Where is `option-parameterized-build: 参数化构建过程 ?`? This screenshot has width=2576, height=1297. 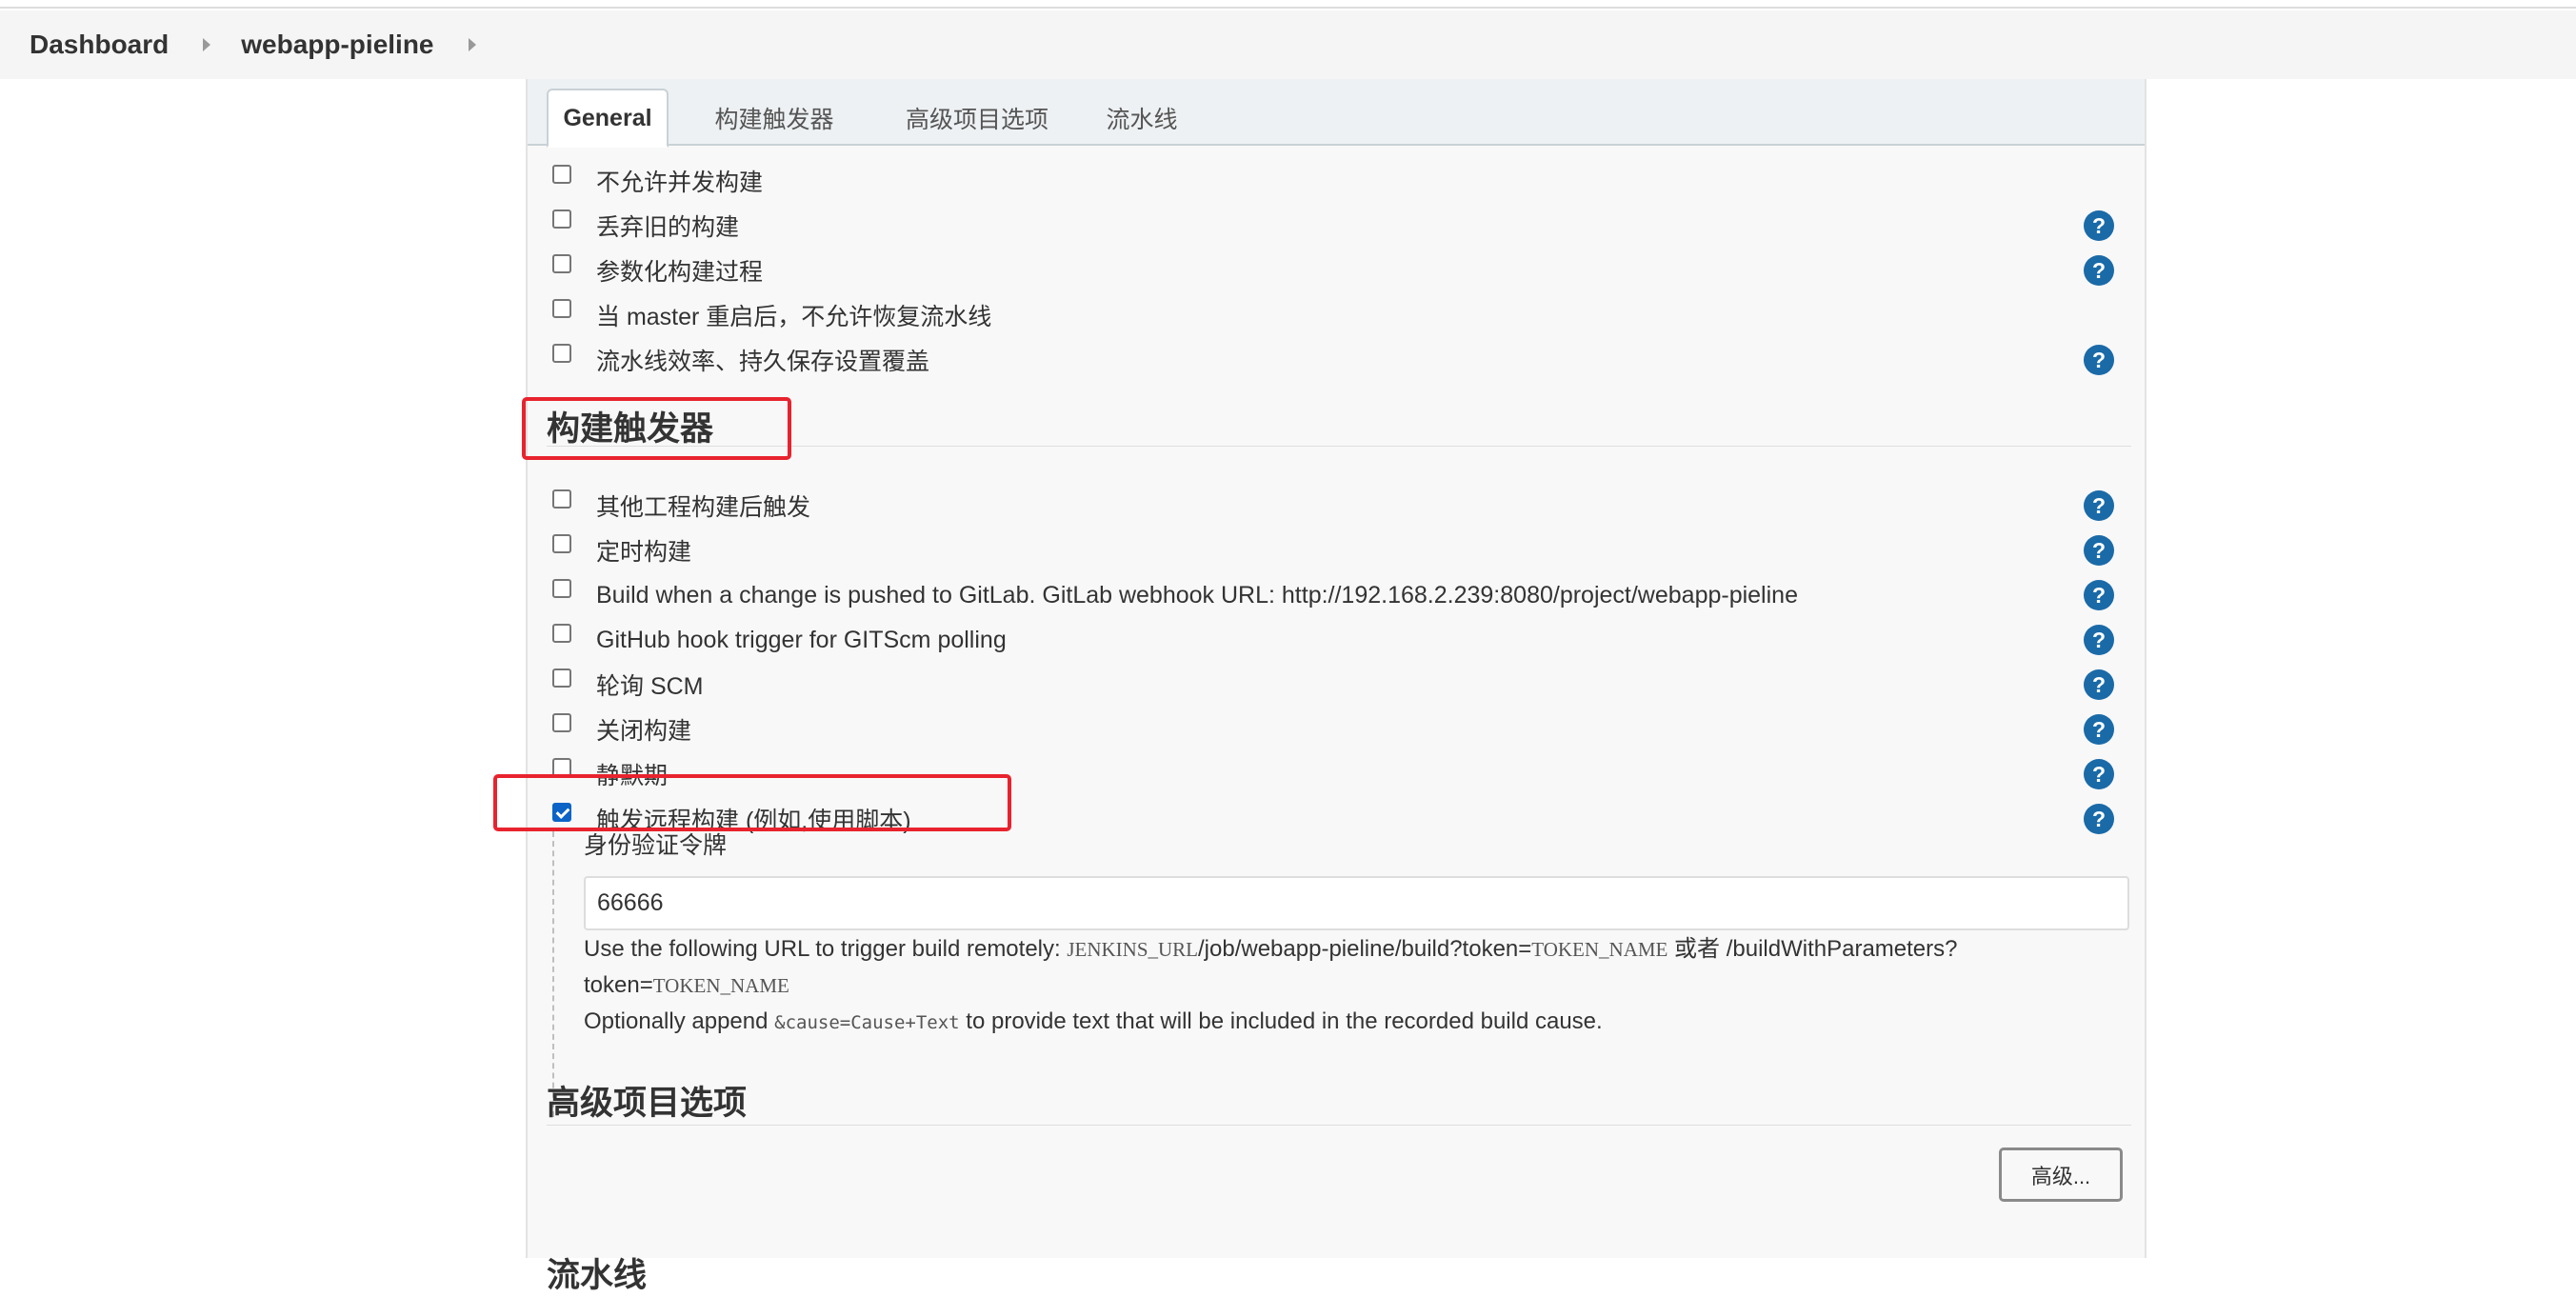 option-parameterized-build: 参数化构建过程 ? is located at coordinates (1333, 270).